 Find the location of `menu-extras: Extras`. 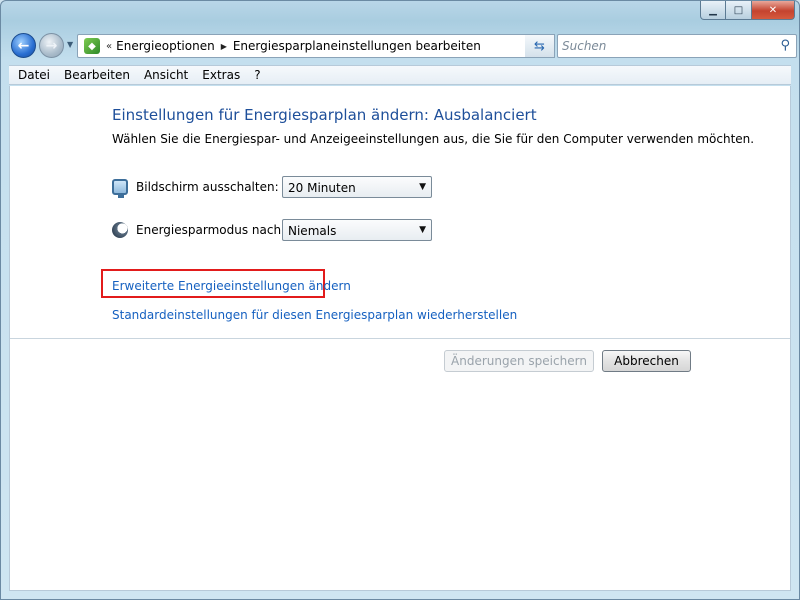

menu-extras: Extras is located at coordinates (221, 75).